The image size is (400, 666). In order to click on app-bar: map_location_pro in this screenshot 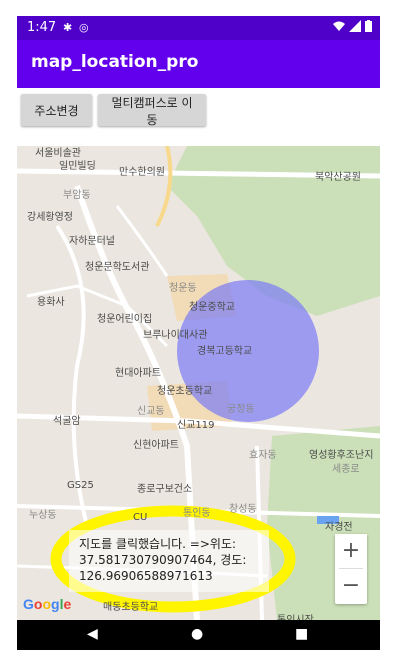, I will do `click(198, 64)`.